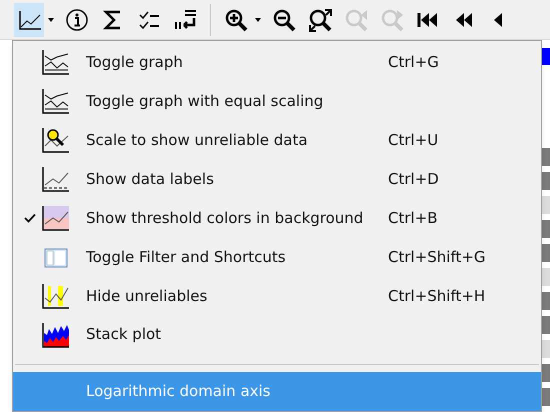 The width and height of the screenshot is (550, 412). I want to click on menu-item: Show data labels Ctrl+D, so click(277, 179).